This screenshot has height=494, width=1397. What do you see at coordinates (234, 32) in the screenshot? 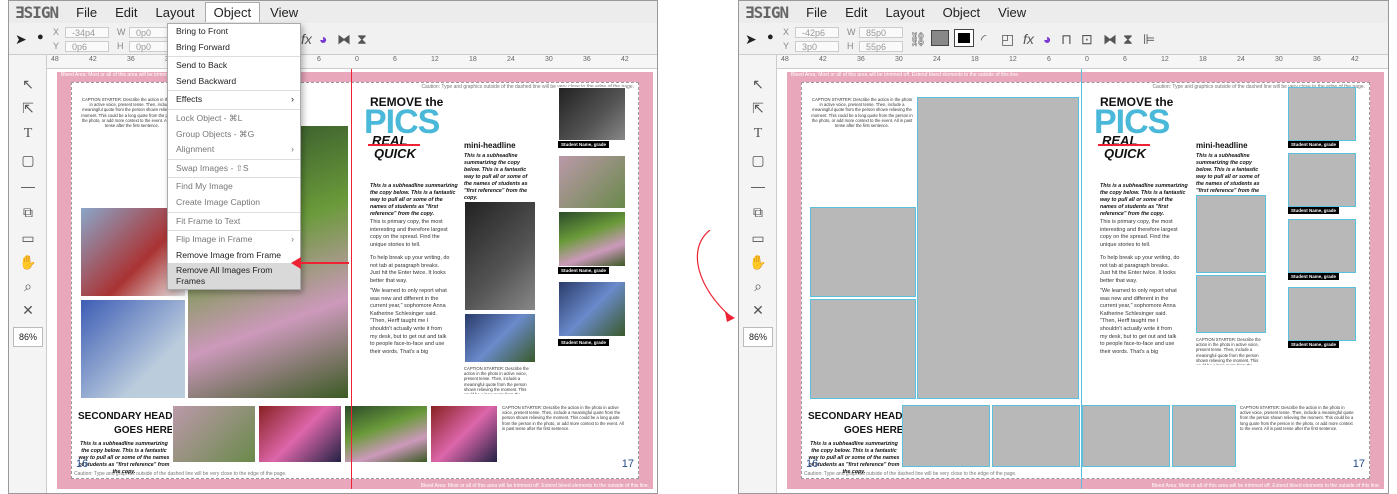
I see `menu-item-bring-to-front: Bring to Front` at bounding box center [234, 32].